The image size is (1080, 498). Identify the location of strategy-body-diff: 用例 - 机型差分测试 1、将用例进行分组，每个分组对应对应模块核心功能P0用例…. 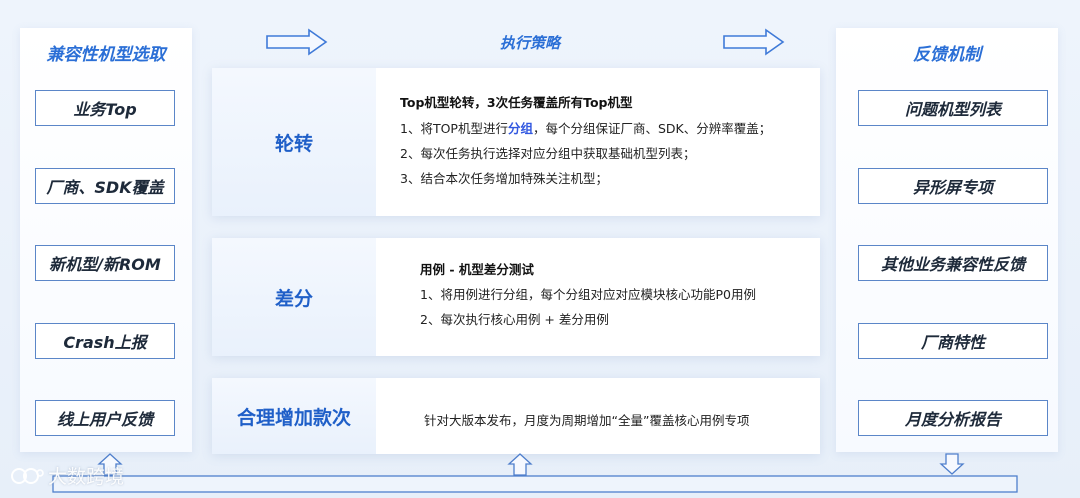
(615, 297).